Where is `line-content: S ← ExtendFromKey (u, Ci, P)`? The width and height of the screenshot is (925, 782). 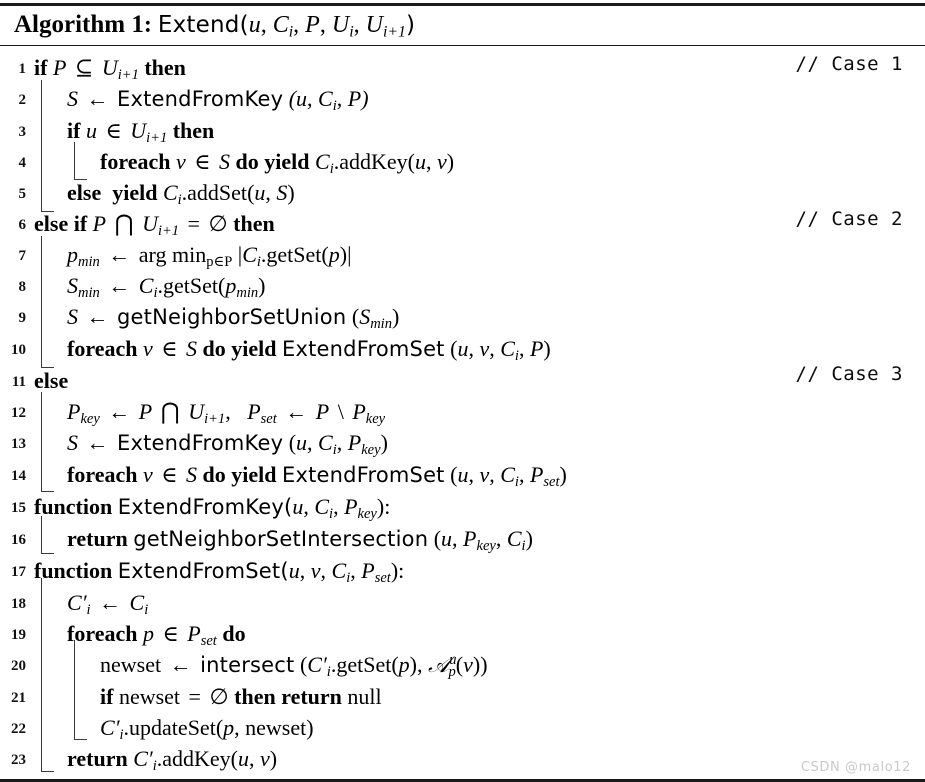 line-content: S ← ExtendFromKey (u, Ci, P) is located at coordinates (218, 99).